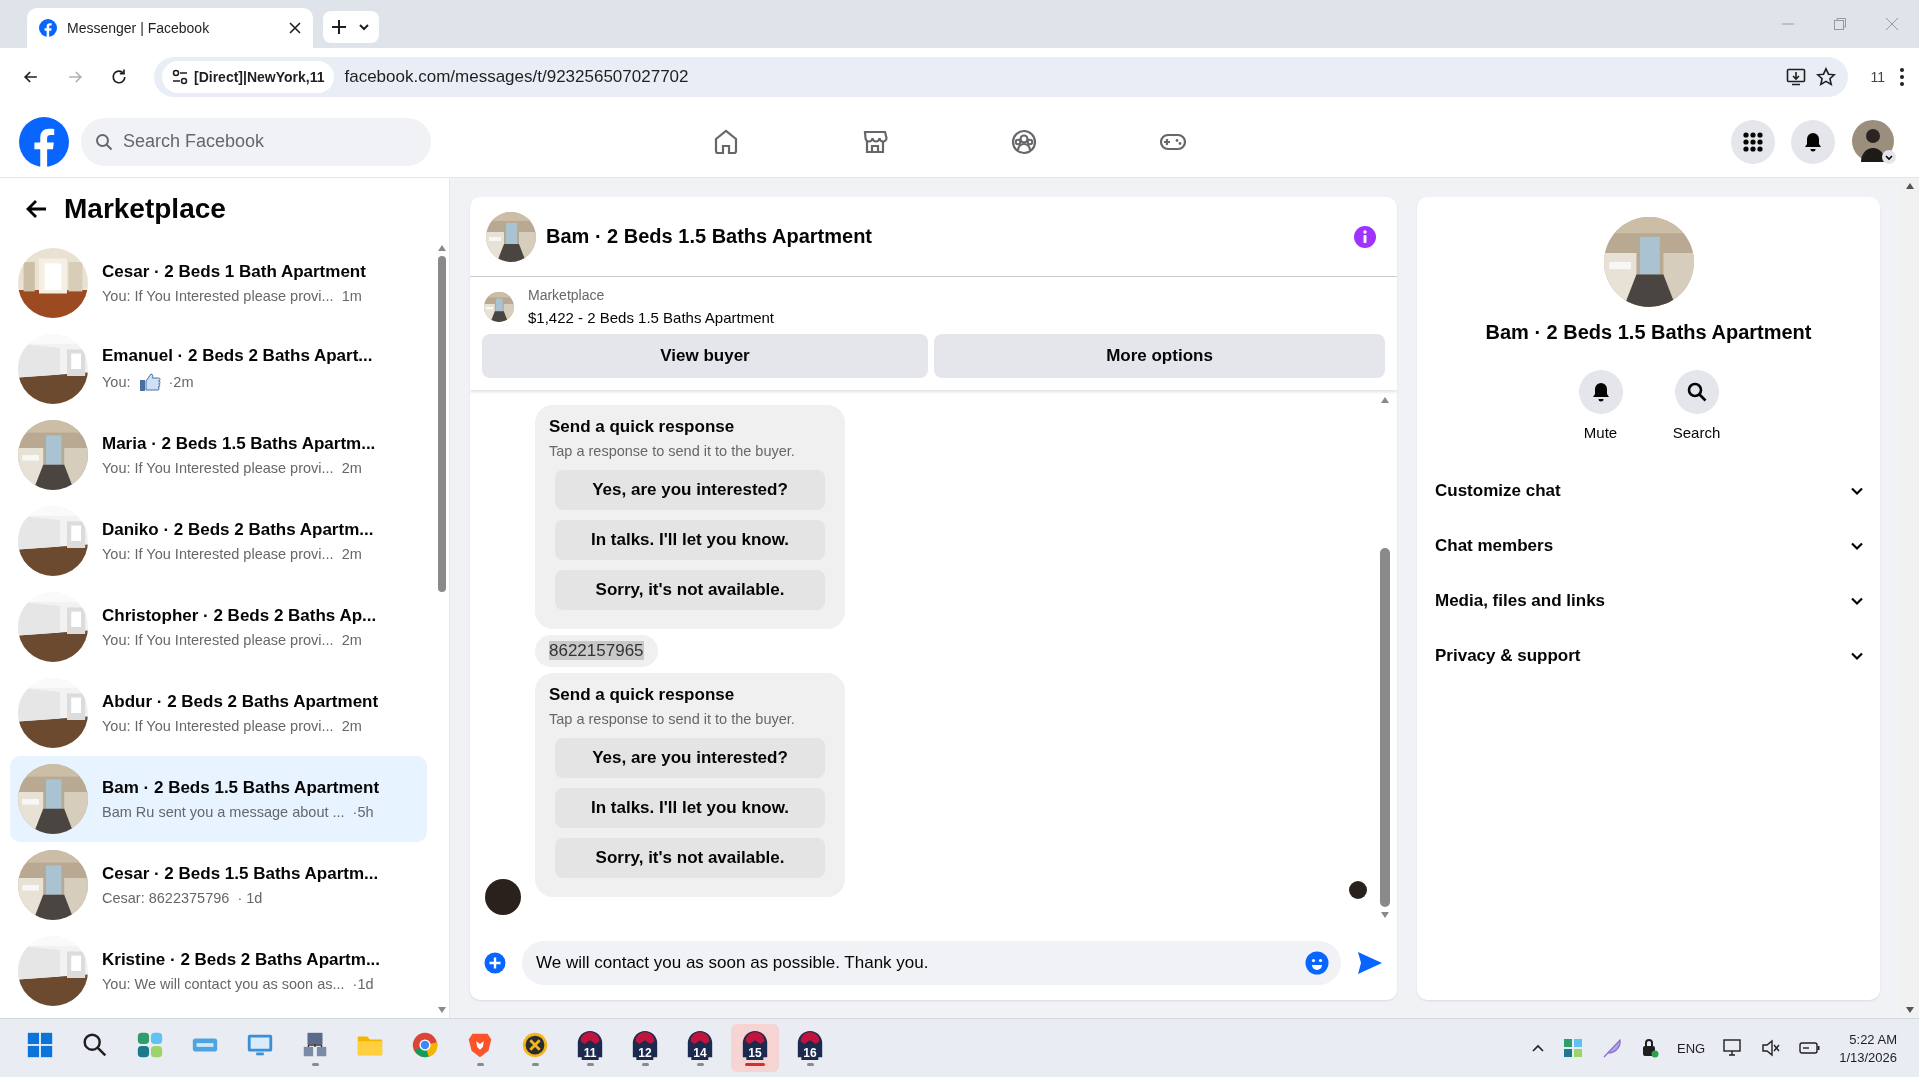 This screenshot has width=1919, height=1077. What do you see at coordinates (931, 962) in the screenshot?
I see `message-field: We will contact you as soon as possible. Thank you.` at bounding box center [931, 962].